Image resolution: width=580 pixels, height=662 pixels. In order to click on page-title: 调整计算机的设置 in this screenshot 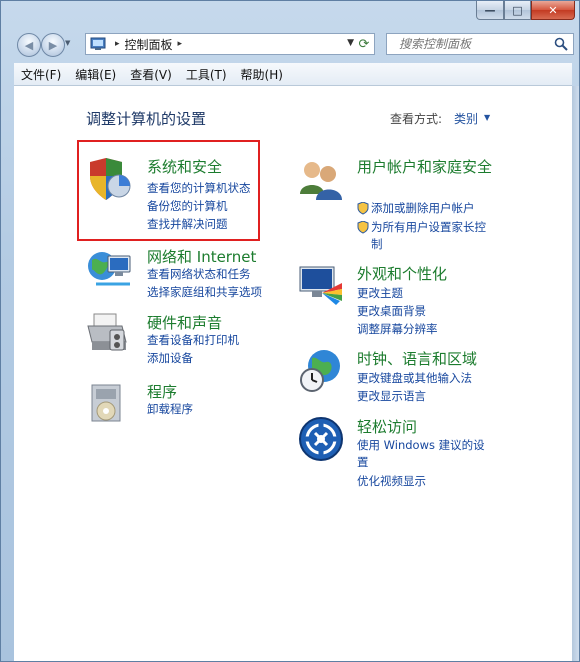, I will do `click(146, 119)`.